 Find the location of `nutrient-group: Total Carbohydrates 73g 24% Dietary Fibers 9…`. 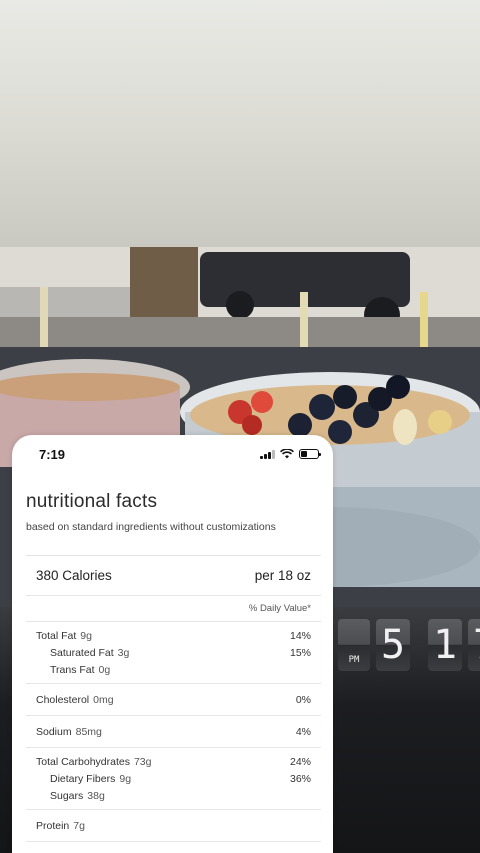

nutrient-group: Total Carbohydrates 73g 24% Dietary Fibers 9… is located at coordinates (173, 779).